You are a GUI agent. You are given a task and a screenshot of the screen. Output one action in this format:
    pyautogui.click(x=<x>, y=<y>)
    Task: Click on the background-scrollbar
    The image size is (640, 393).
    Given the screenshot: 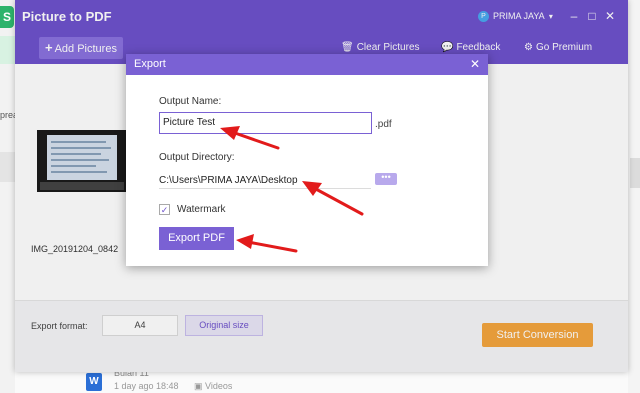 What is the action you would take?
    pyautogui.click(x=635, y=173)
    